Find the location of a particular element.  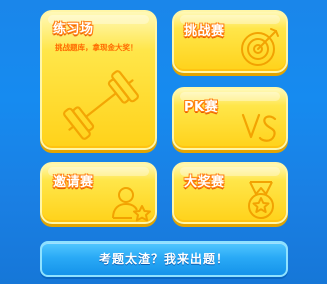

practice-title: 练习场 is located at coordinates (73, 29).